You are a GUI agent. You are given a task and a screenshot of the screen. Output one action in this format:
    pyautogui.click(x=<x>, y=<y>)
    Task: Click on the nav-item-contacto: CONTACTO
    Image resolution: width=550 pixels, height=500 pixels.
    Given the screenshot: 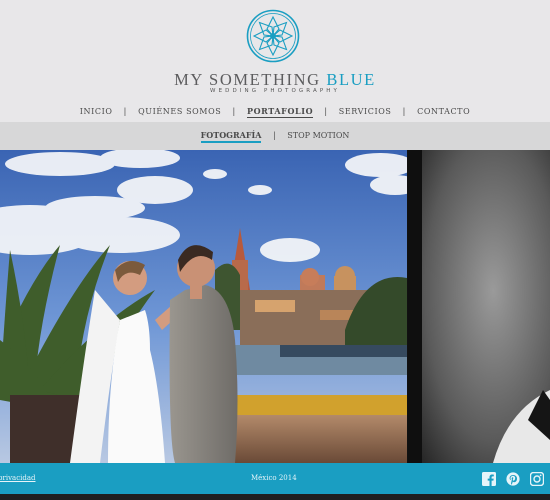 What is the action you would take?
    pyautogui.click(x=443, y=111)
    